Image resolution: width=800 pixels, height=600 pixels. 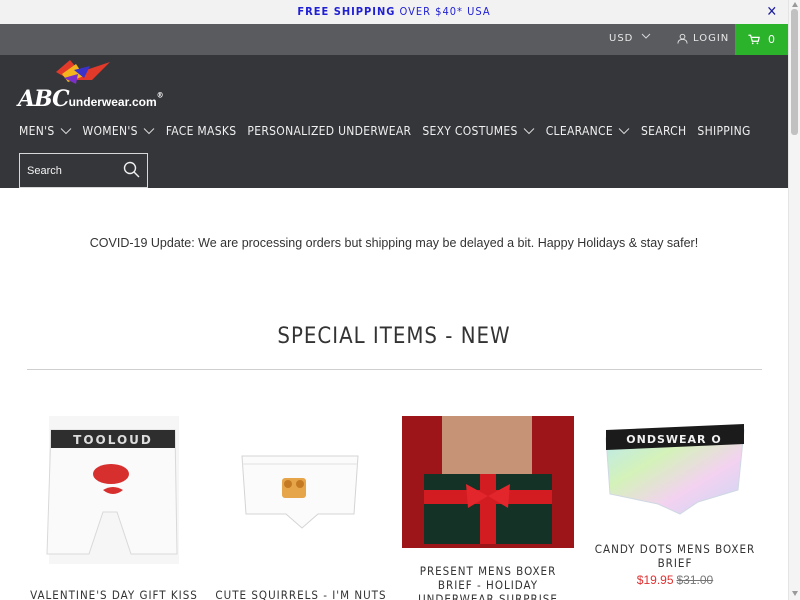 I want to click on nav-item-personalized-underwear: PERSONALIZED UNDERWEAR, so click(x=329, y=131).